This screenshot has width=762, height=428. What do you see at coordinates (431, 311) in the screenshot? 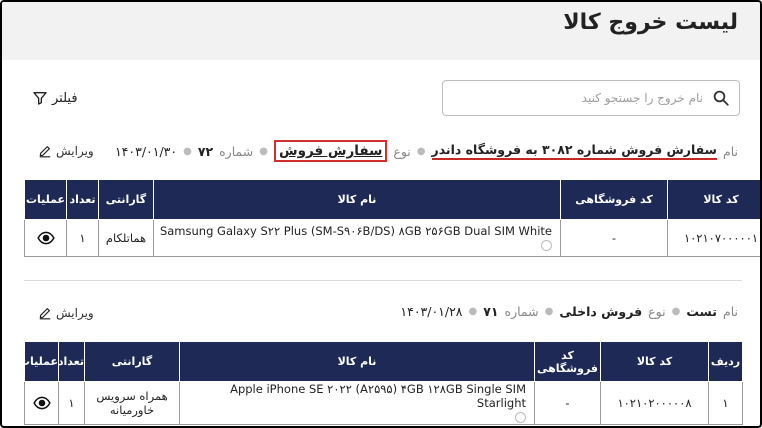
I see `order-date: ۱۴۰۳/۰۱/۲۸` at bounding box center [431, 311].